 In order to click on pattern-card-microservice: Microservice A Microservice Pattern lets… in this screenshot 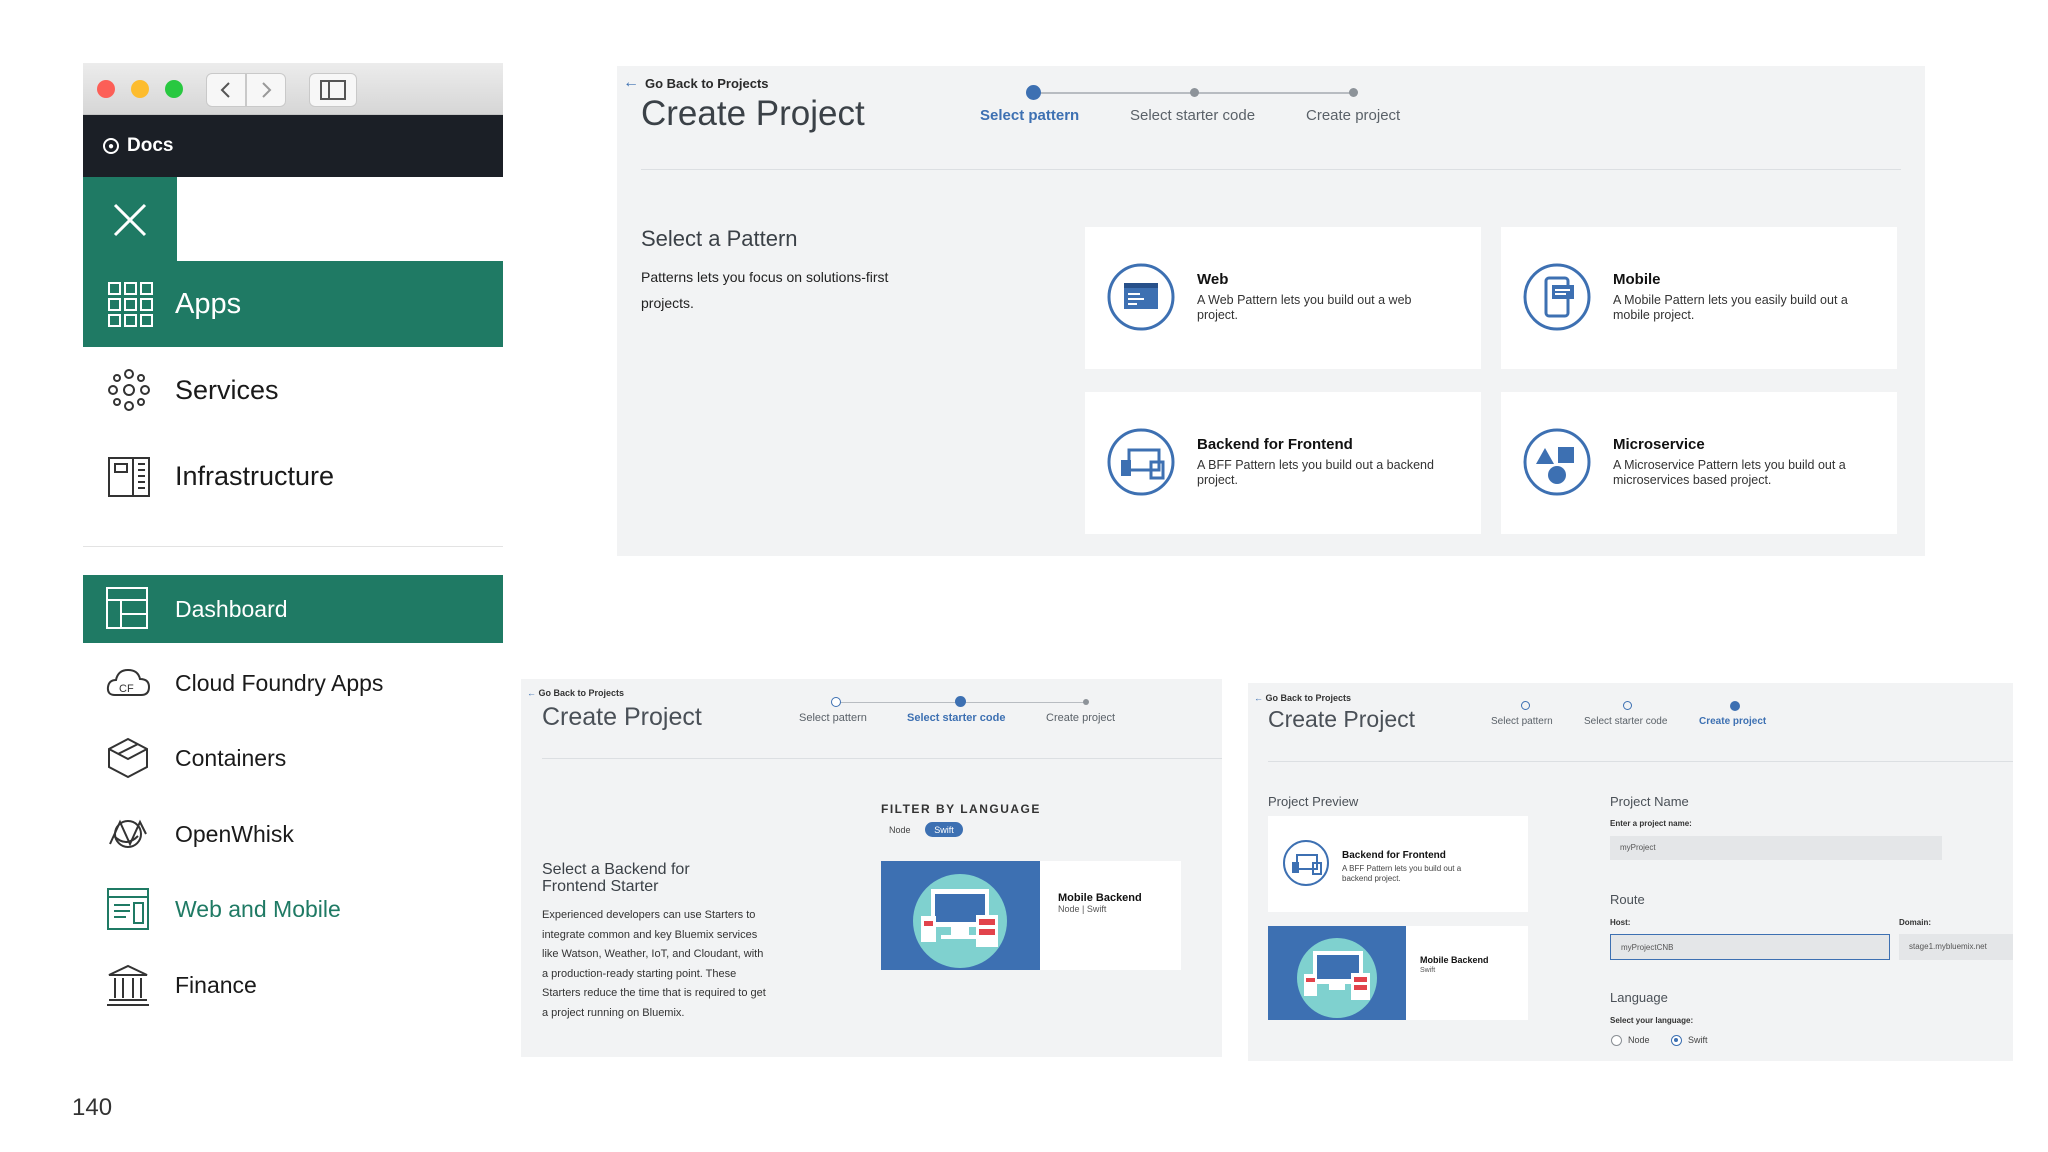, I will do `click(1699, 463)`.